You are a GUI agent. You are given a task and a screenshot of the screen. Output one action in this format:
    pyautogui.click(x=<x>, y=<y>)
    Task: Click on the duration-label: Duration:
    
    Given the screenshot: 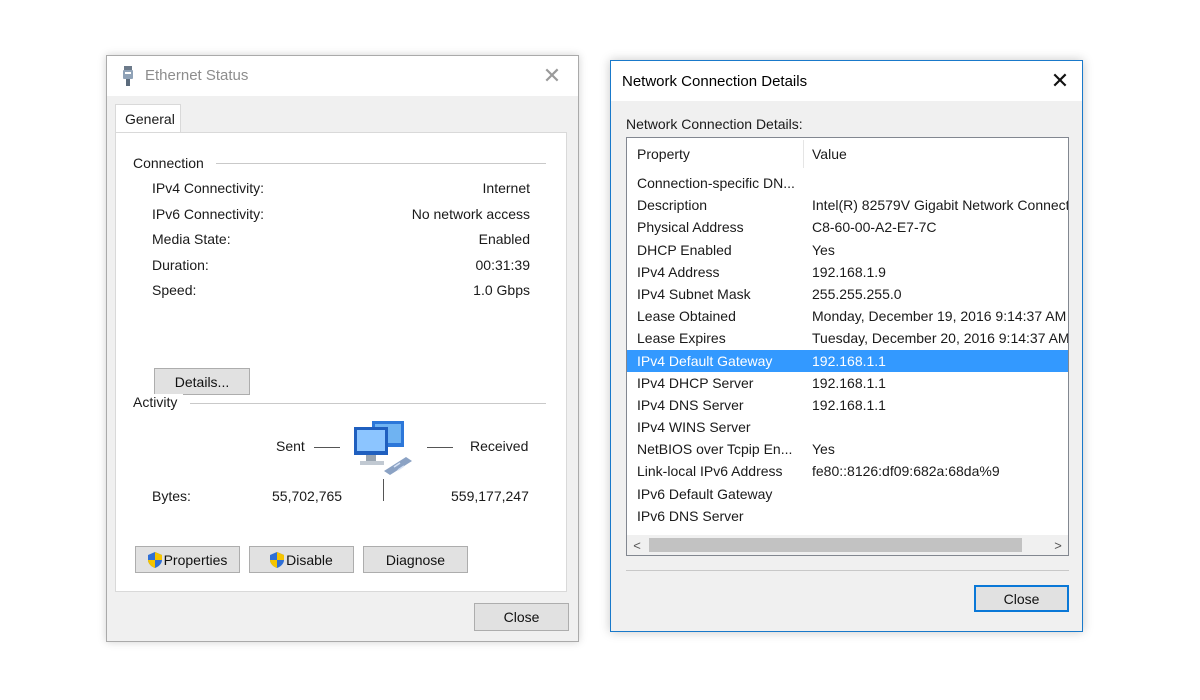 What is the action you would take?
    pyautogui.click(x=180, y=265)
    